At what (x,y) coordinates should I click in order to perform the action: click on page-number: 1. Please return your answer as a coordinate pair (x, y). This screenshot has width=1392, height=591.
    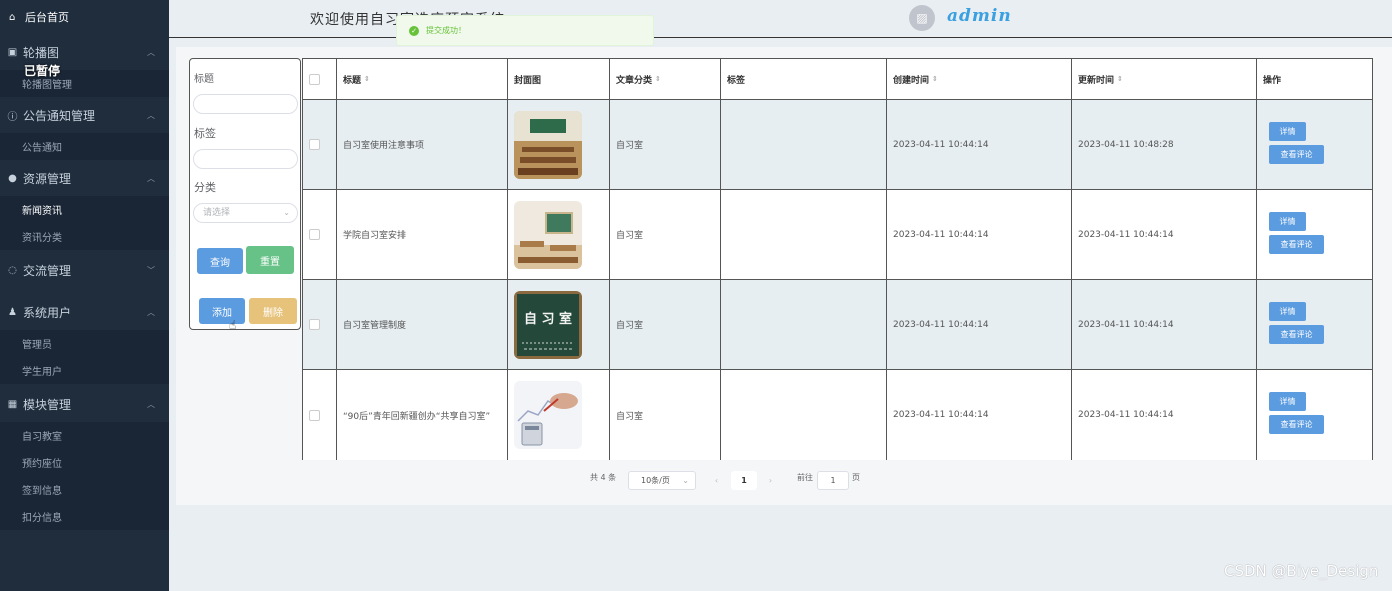
    Looking at the image, I should click on (744, 480).